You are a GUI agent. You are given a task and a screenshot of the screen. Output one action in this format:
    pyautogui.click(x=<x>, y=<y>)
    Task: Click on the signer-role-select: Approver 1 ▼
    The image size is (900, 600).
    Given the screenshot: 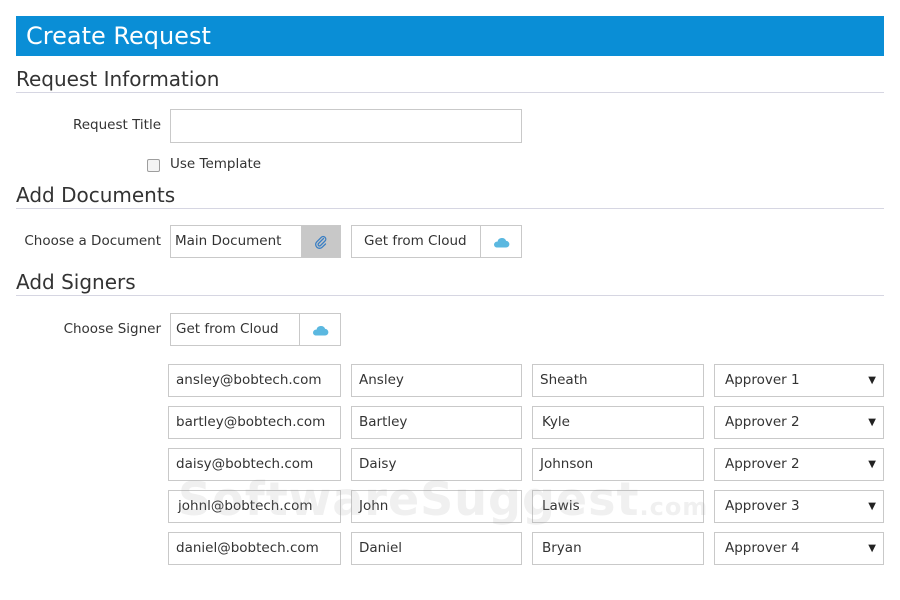 What is the action you would take?
    pyautogui.click(x=799, y=380)
    